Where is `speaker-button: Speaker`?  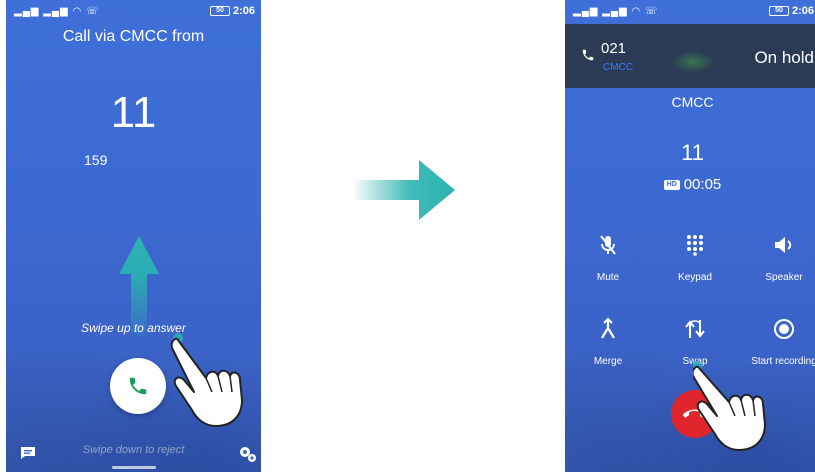 speaker-button: Speaker is located at coordinates (782, 257).